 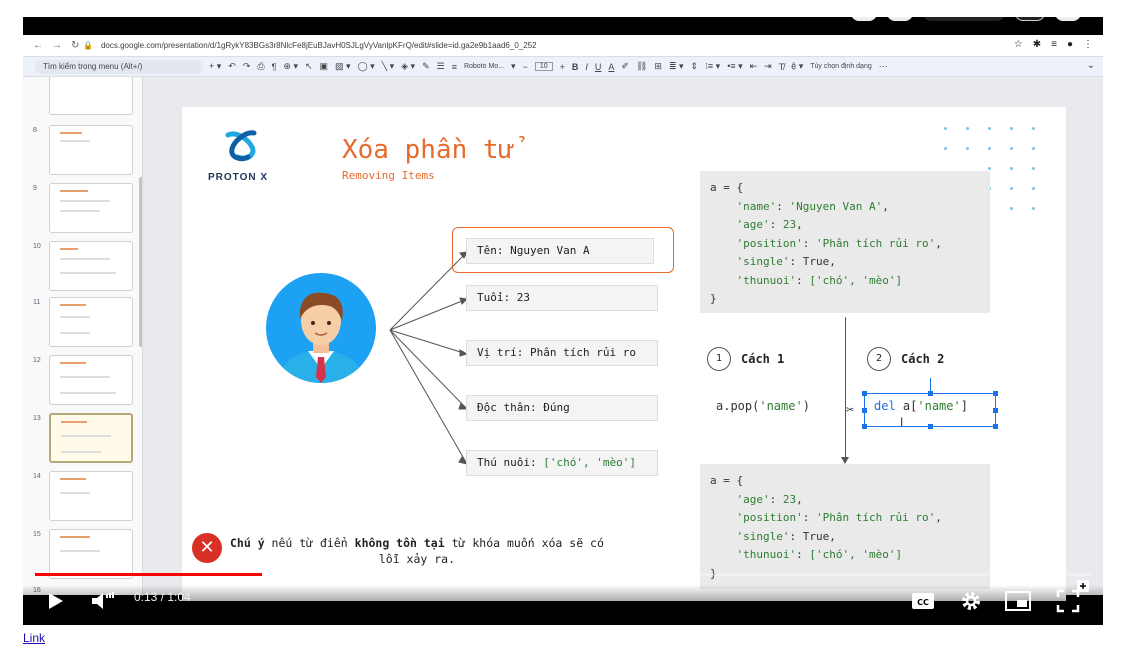 I want to click on input-tools-icon: ệ ▾, so click(x=797, y=66).